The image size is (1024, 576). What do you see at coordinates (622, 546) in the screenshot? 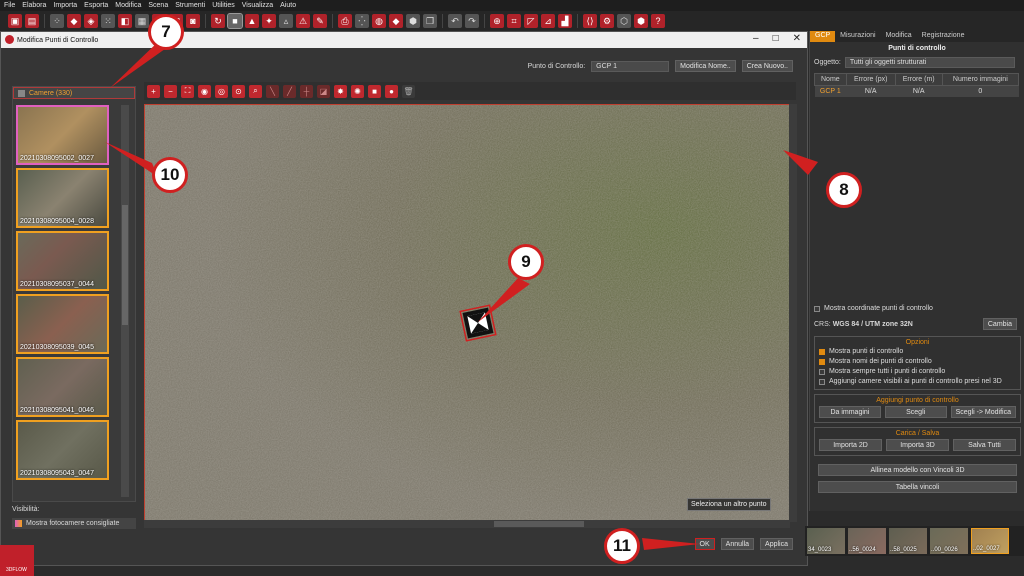
I see `callout-11: 11` at bounding box center [622, 546].